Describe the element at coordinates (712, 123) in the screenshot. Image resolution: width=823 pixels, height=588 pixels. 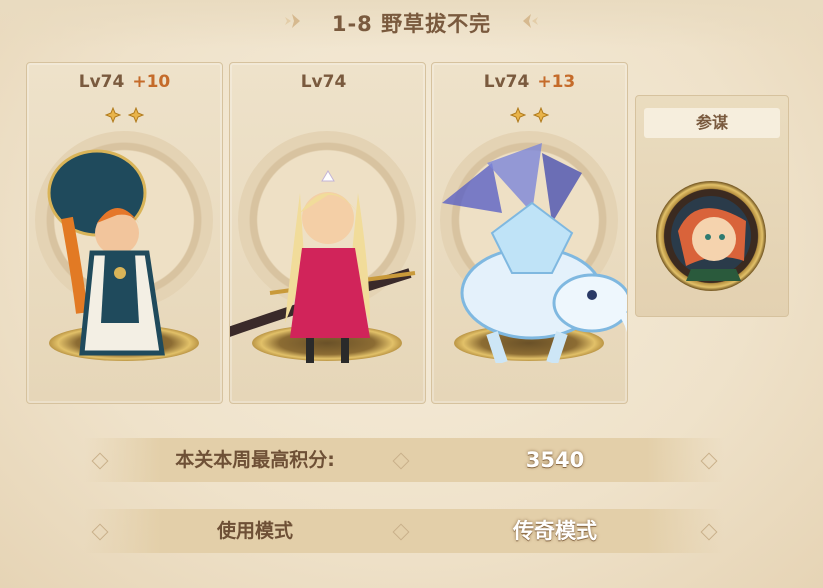
I see `advisor-label: 参谋` at that location.